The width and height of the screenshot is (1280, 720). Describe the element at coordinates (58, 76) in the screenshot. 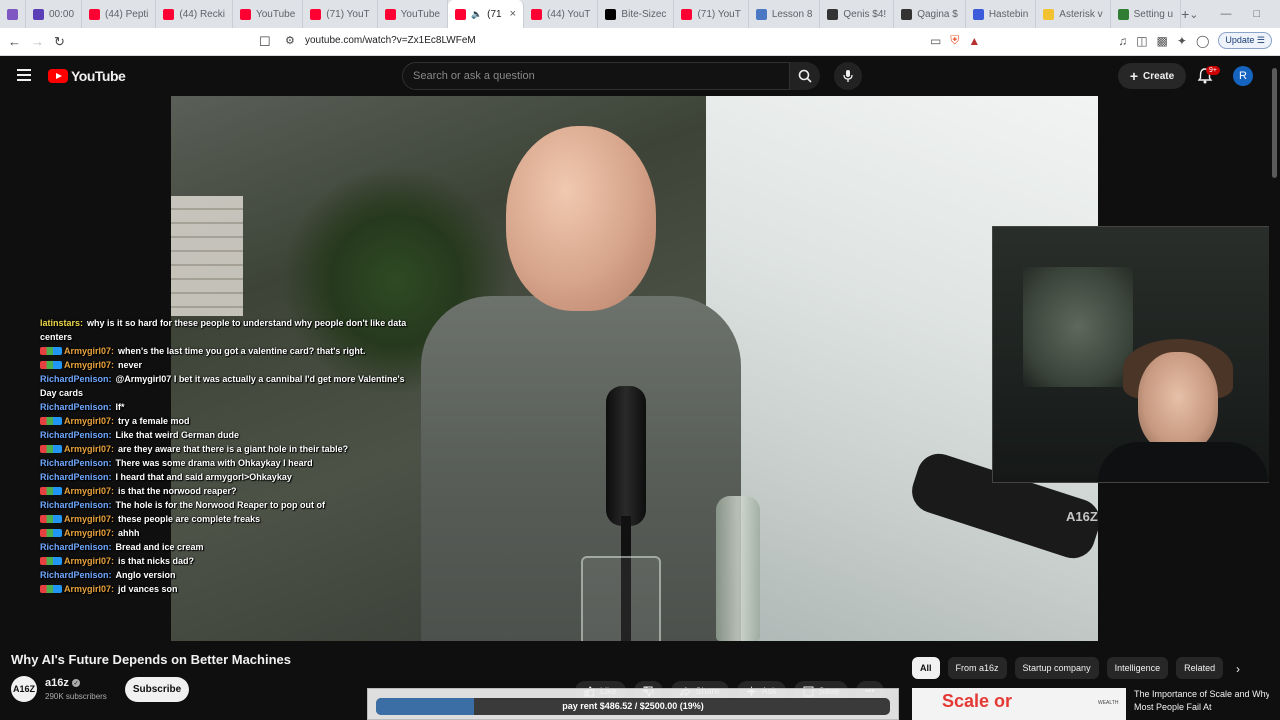

I see `youtube-play-icon` at that location.